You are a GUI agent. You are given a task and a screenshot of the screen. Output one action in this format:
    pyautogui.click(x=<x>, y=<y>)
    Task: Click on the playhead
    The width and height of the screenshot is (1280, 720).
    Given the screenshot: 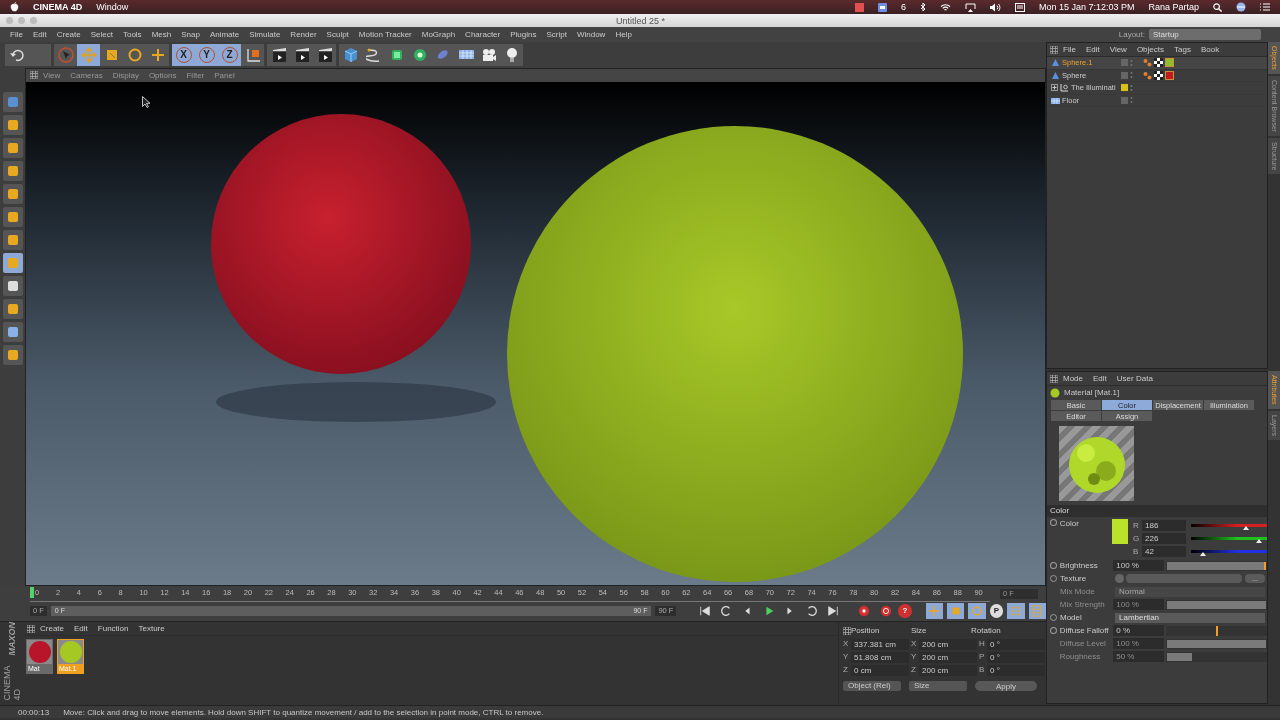 What is the action you would take?
    pyautogui.click(x=32, y=592)
    